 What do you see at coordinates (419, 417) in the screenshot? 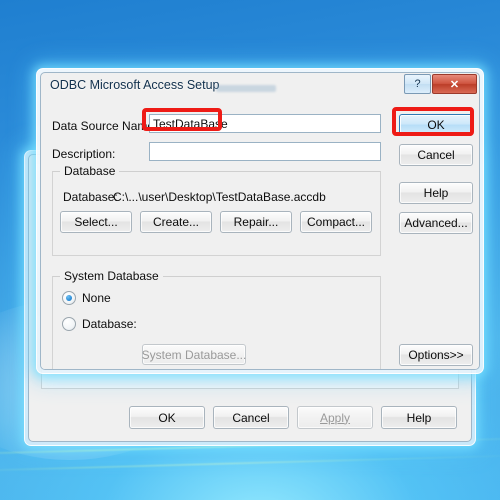
I see `background-help-button: Help` at bounding box center [419, 417].